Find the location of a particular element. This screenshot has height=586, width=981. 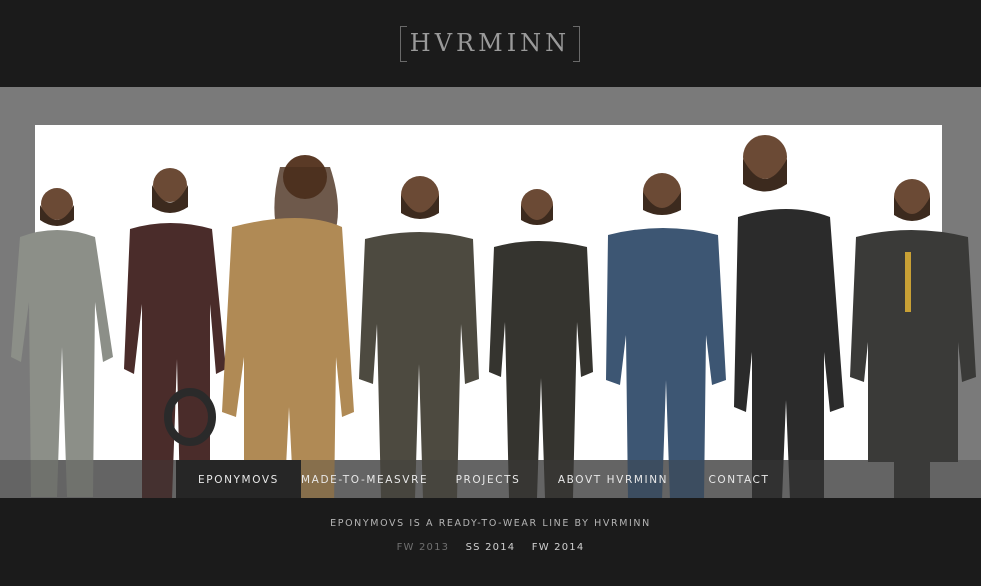

nav-item-projects: PROJECTS is located at coordinates (488, 479).